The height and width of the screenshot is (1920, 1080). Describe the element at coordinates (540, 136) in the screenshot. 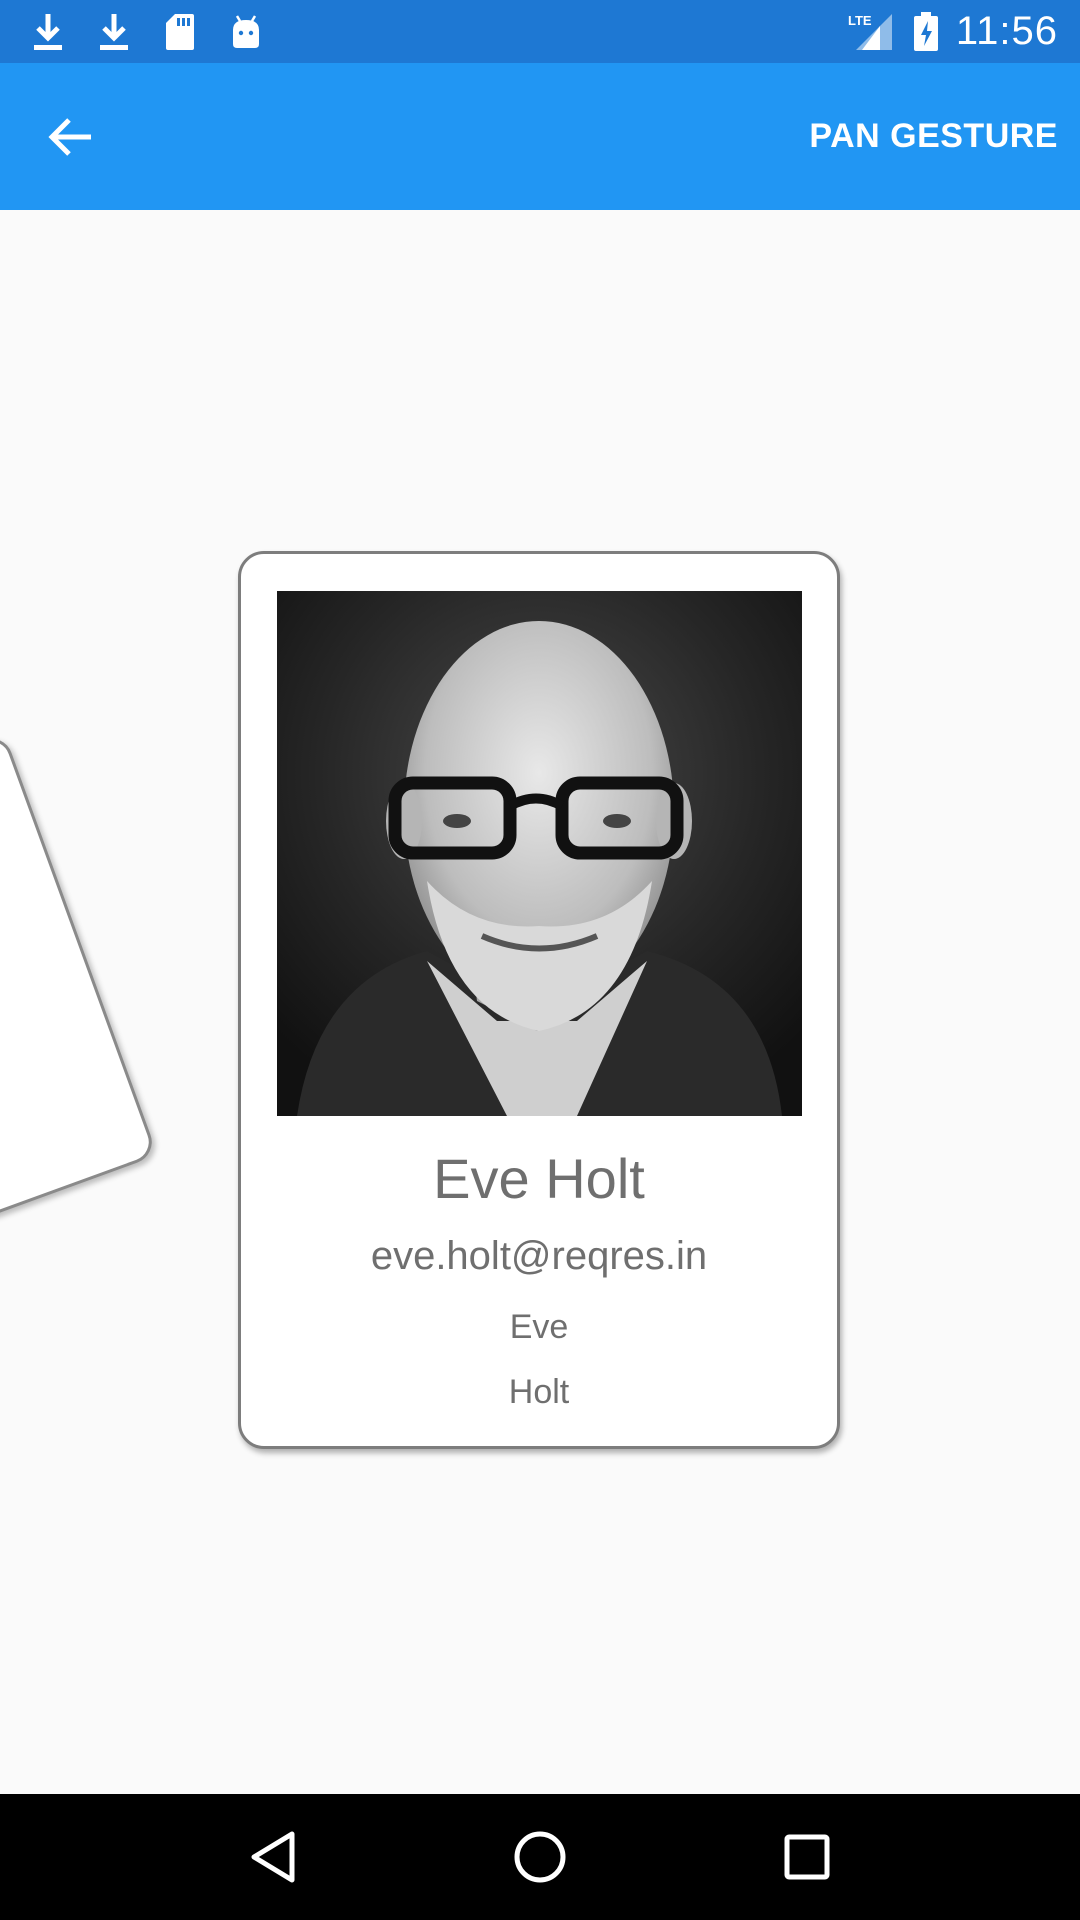

I see `app-bar: PAN GESTURE` at that location.